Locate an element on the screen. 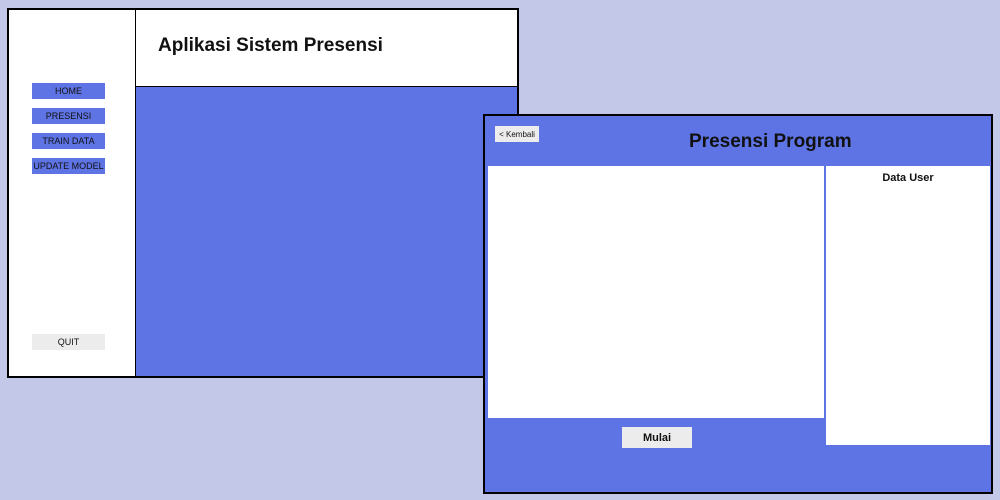 The height and width of the screenshot is (500, 1000). presensi-button: PRESENSI is located at coordinates (68, 116).